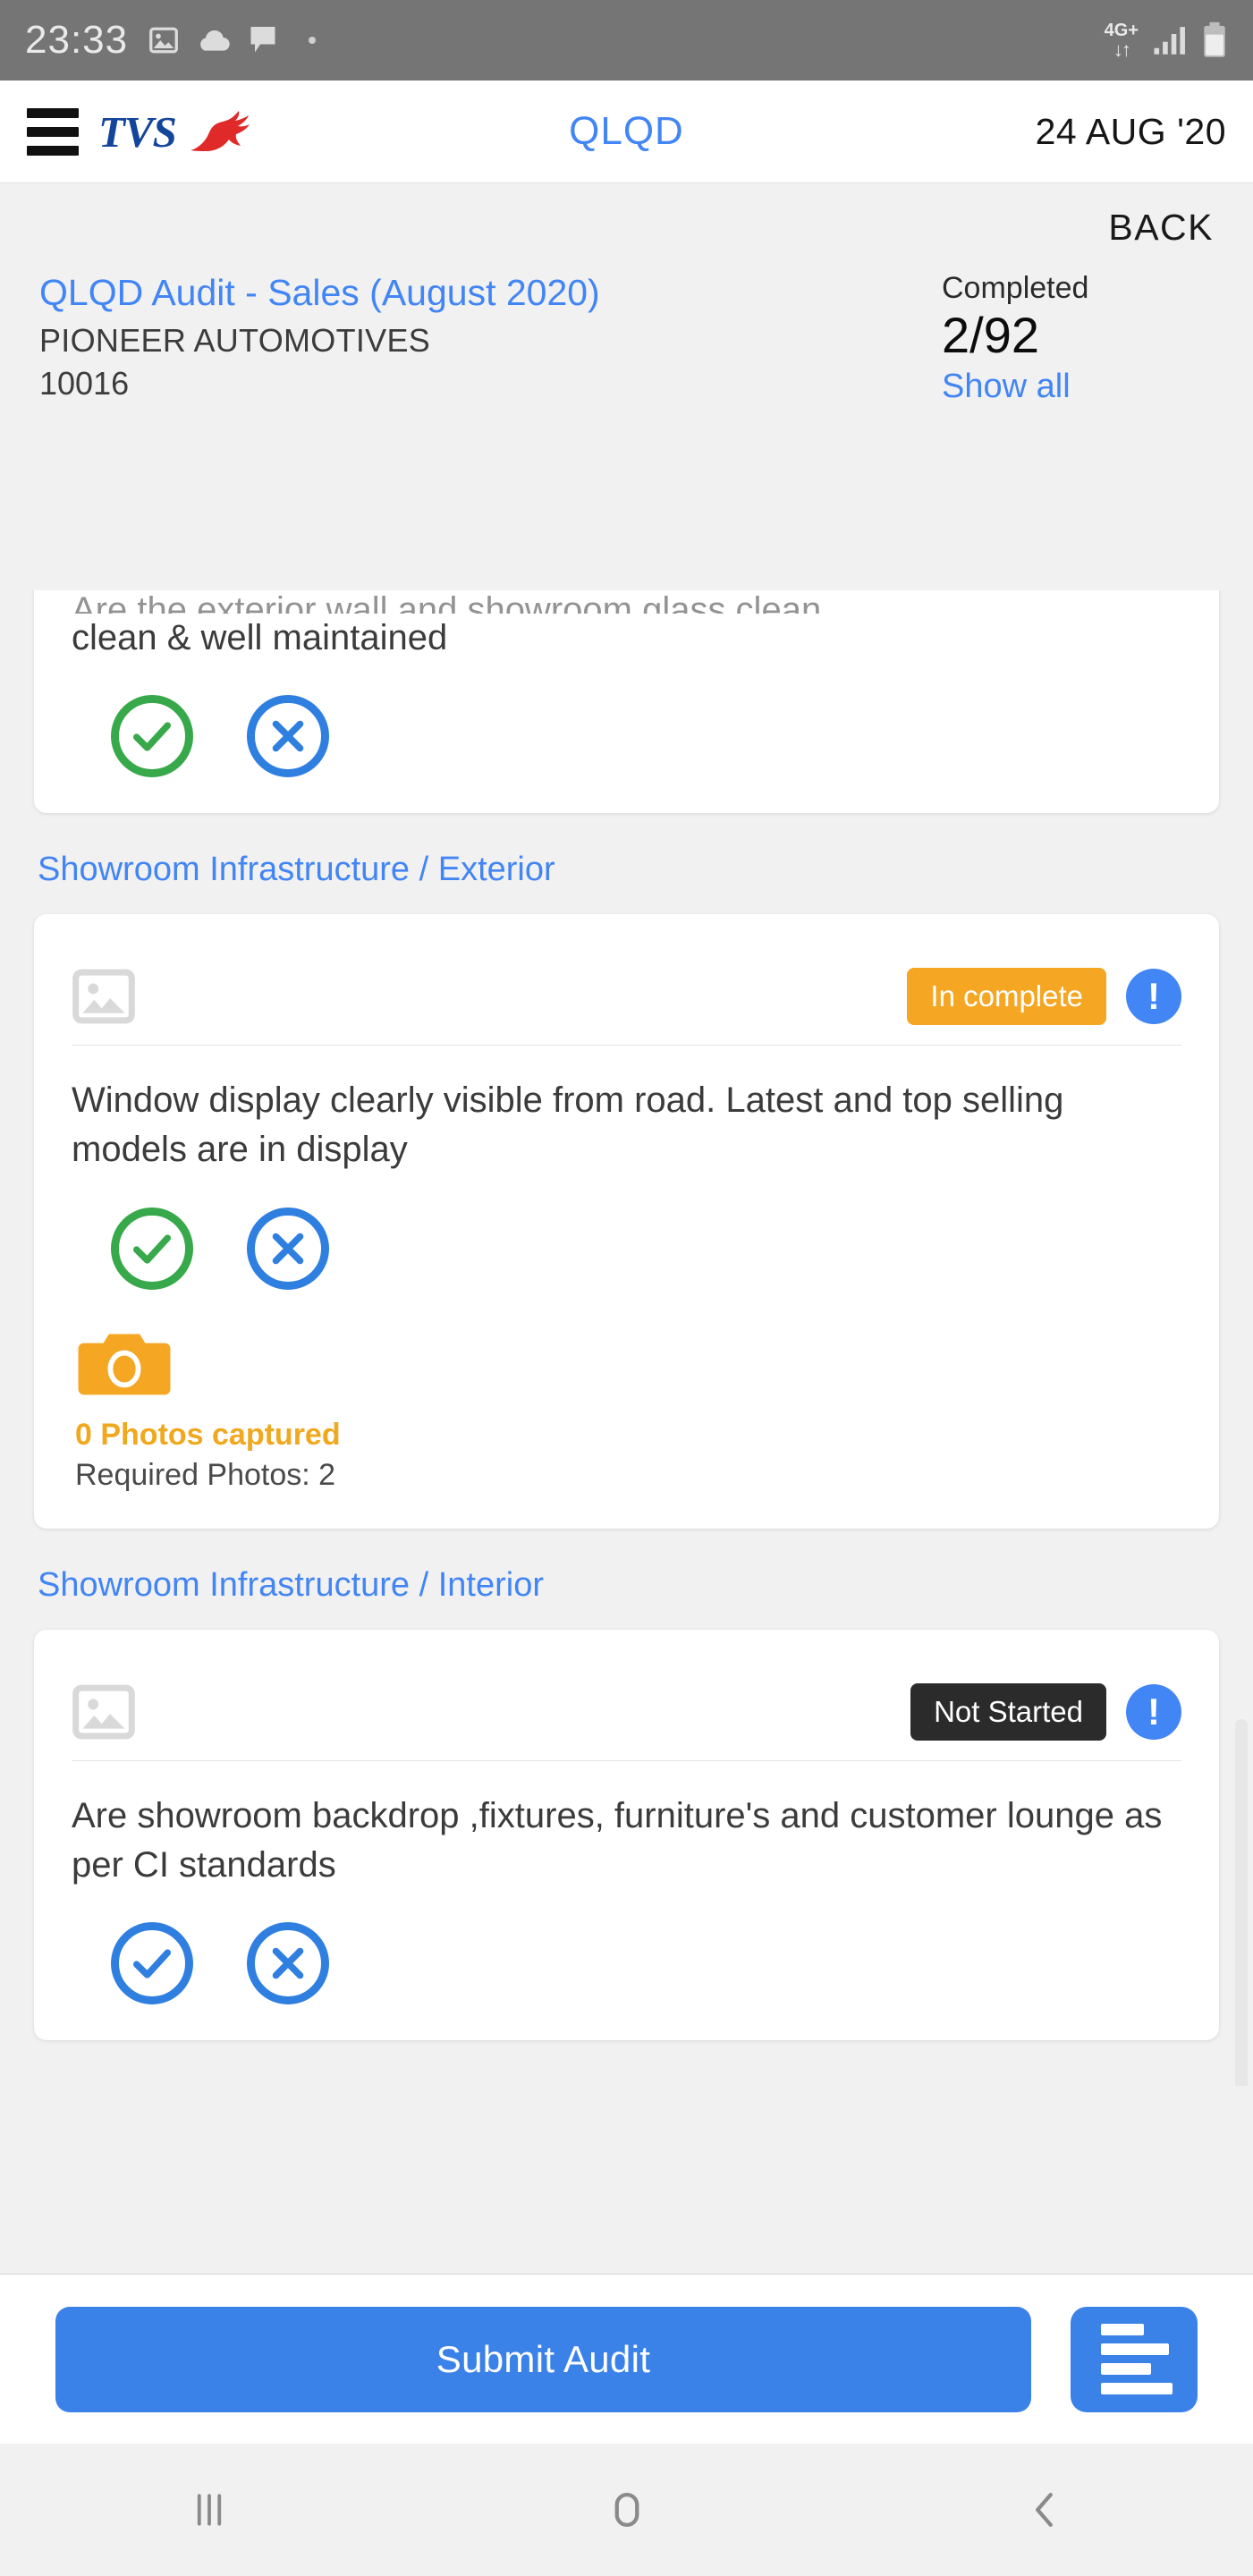 The width and height of the screenshot is (1253, 2576). What do you see at coordinates (1078, 387) in the screenshot?
I see `show-all-link: Show all` at bounding box center [1078, 387].